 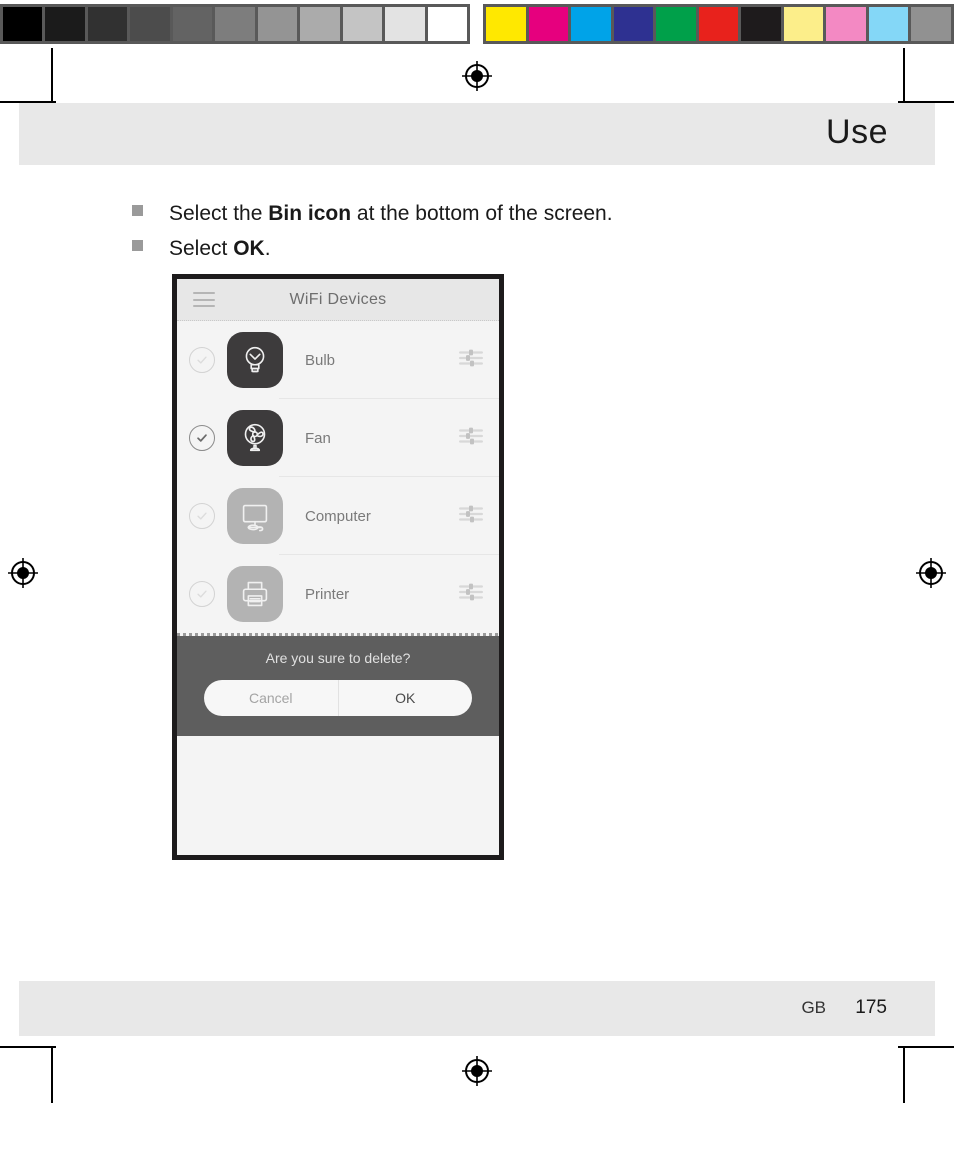 I want to click on device-row: Printer, so click(x=338, y=594).